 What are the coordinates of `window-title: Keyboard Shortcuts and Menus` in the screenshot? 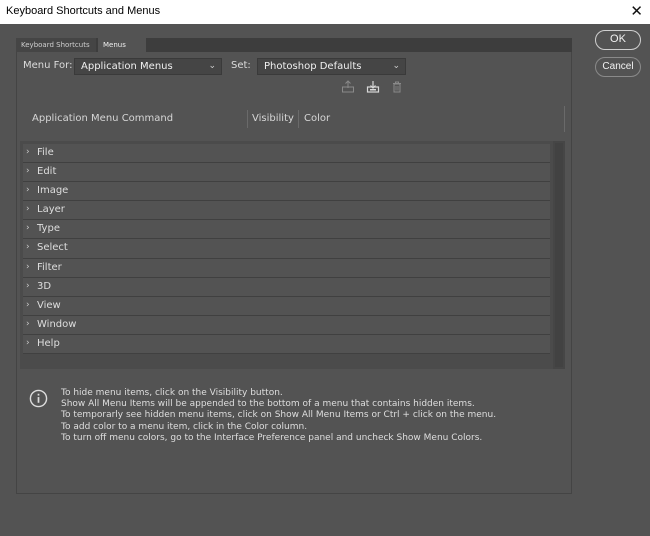 It's located at (83, 11).